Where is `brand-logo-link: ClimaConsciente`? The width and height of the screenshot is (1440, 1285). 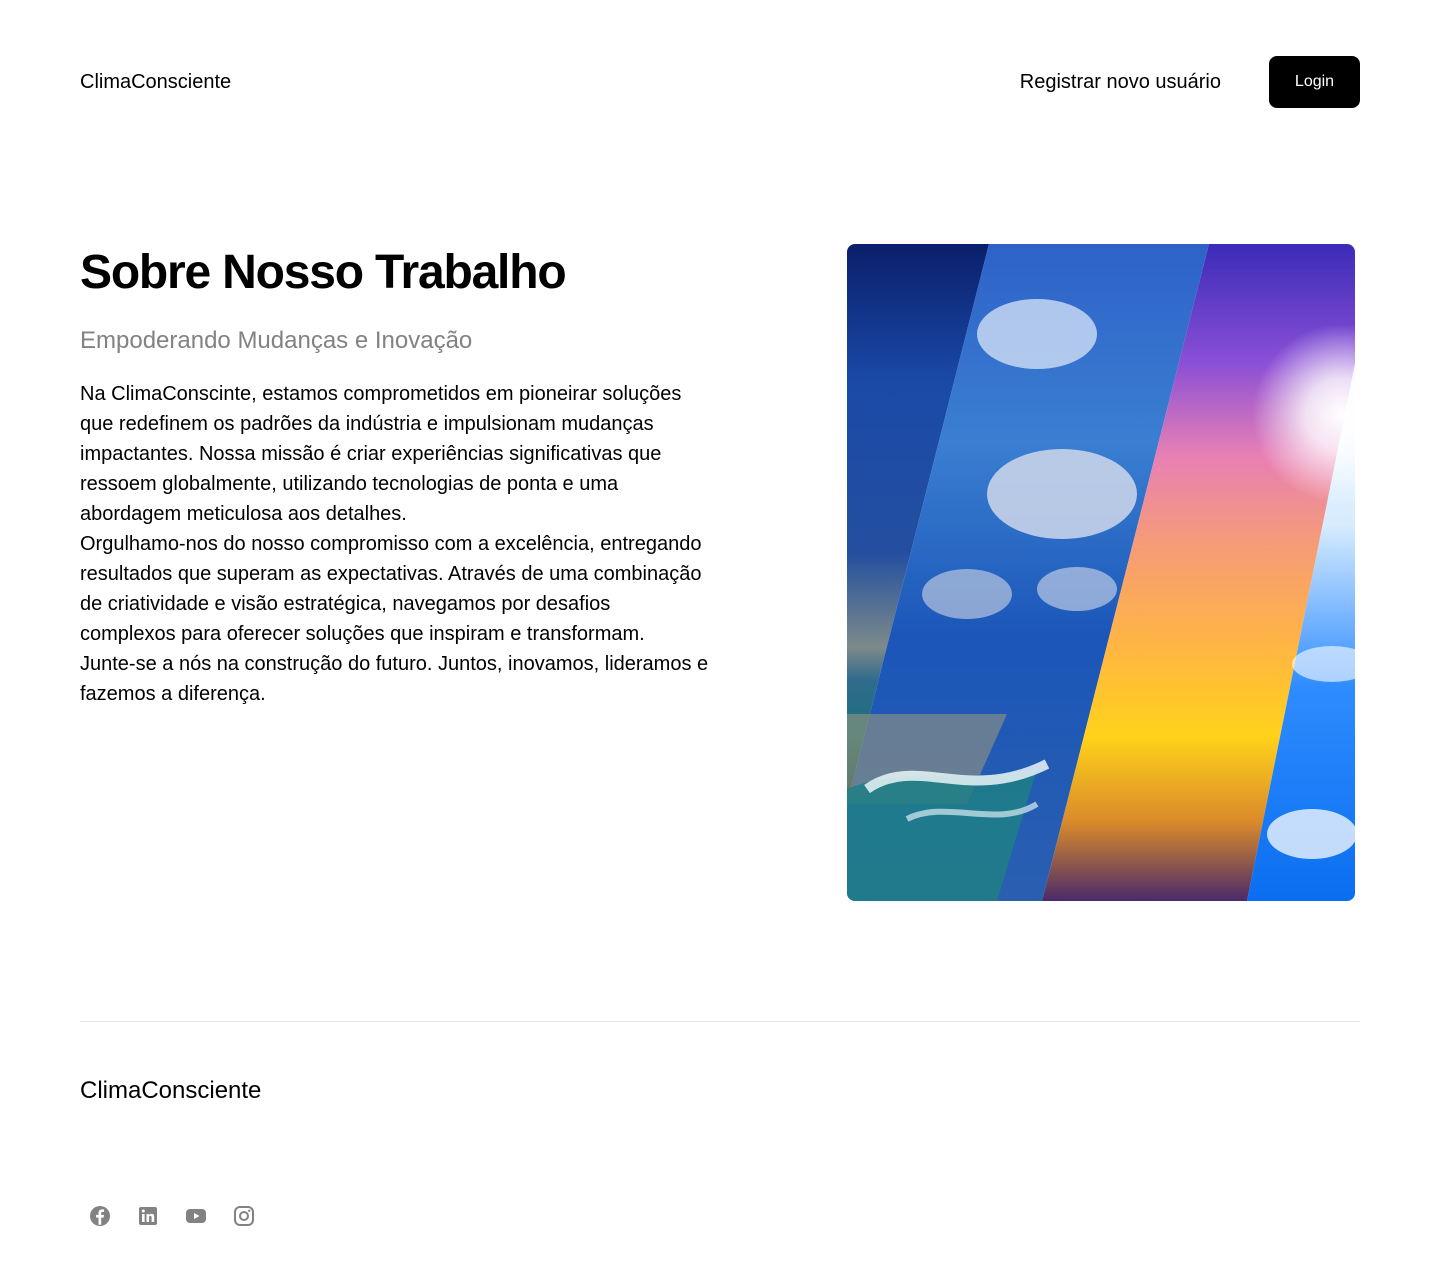
brand-logo-link: ClimaConsciente is located at coordinates (155, 82).